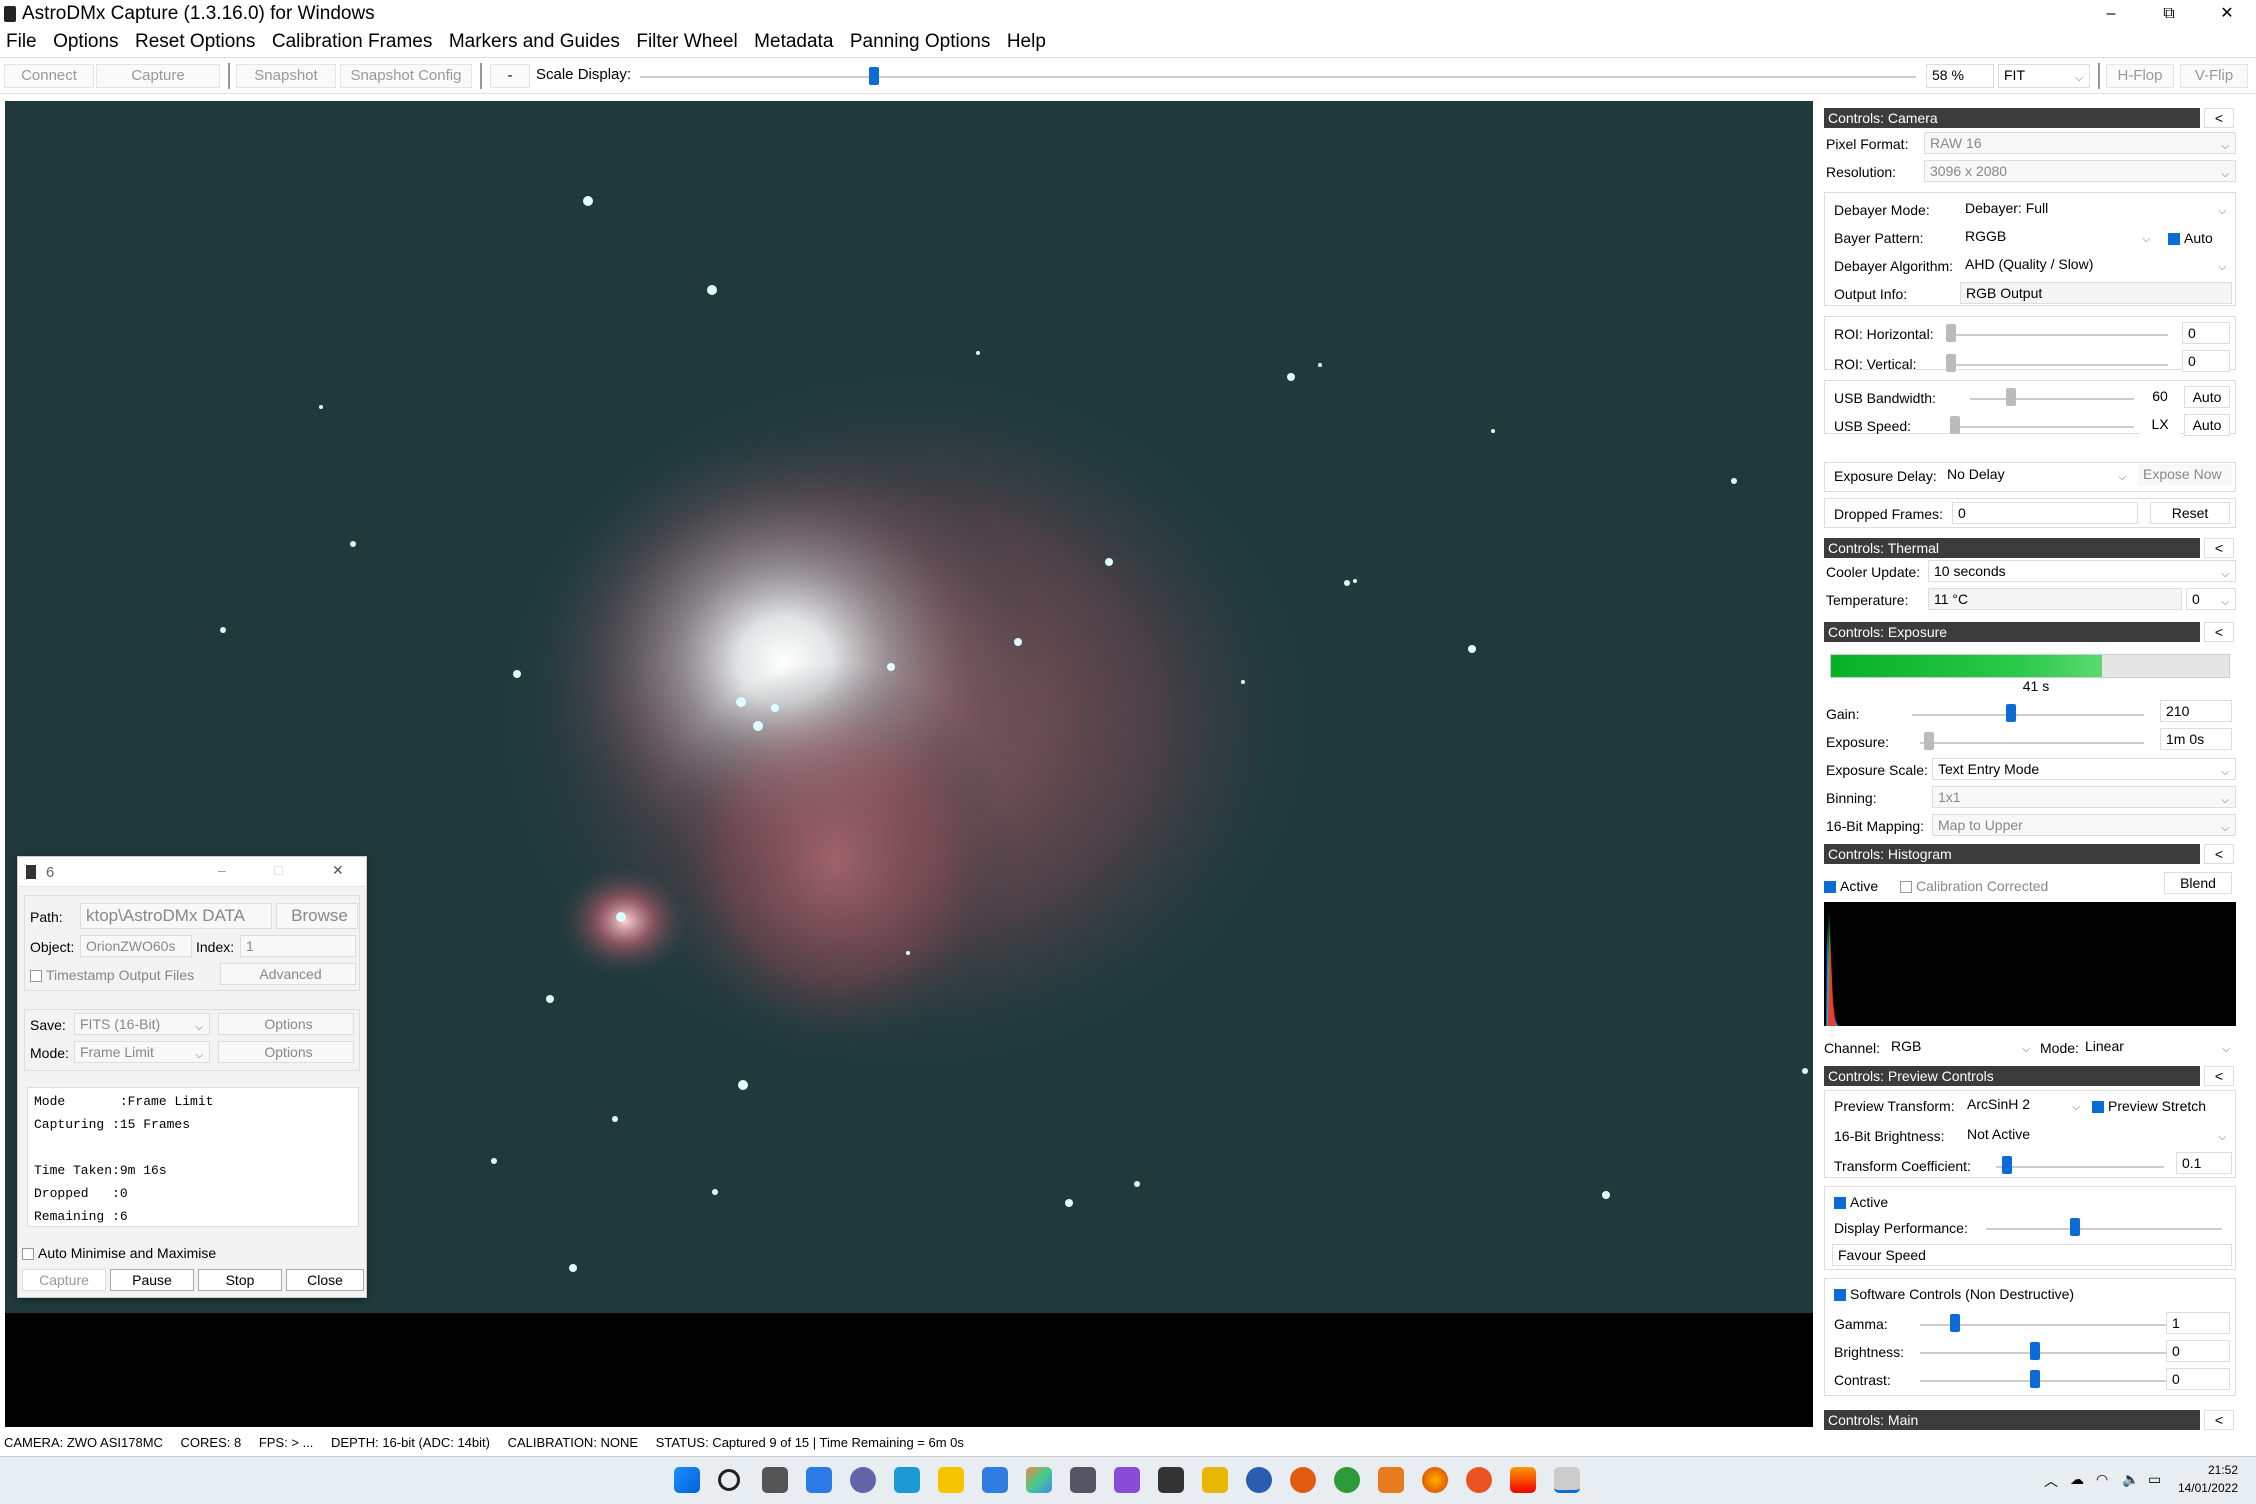  Describe the element at coordinates (2045, 1353) in the screenshot. I see `brightness-slider` at that location.